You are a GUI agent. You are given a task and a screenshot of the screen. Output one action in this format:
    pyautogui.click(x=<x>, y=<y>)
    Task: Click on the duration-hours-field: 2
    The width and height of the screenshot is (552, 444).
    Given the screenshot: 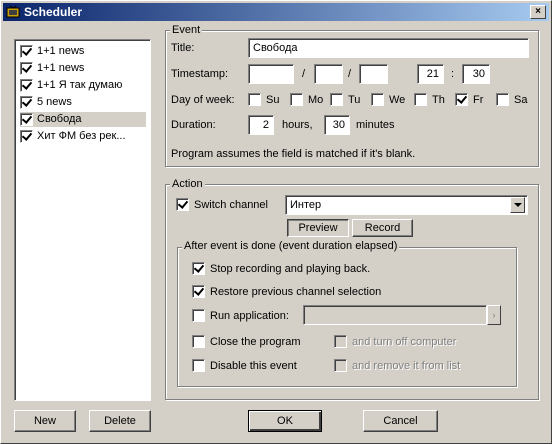 What is the action you would take?
    pyautogui.click(x=261, y=125)
    